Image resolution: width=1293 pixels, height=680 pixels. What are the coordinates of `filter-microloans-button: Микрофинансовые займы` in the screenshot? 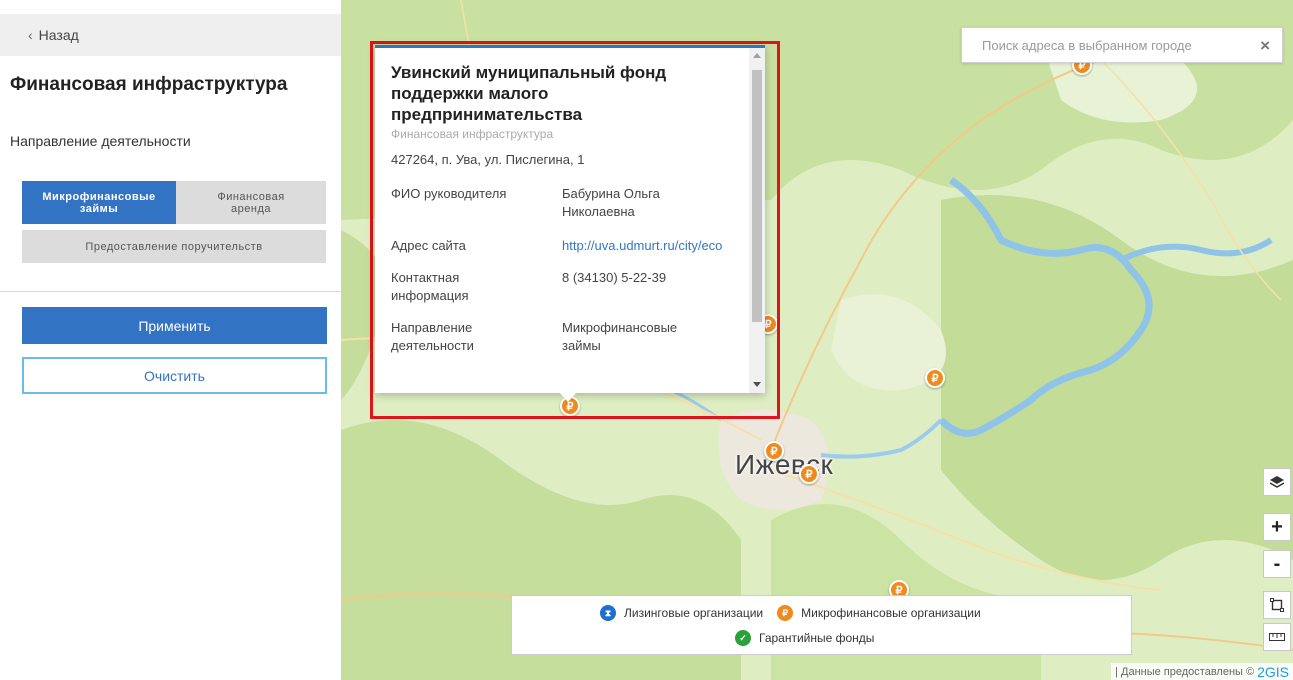 It's located at (99, 202).